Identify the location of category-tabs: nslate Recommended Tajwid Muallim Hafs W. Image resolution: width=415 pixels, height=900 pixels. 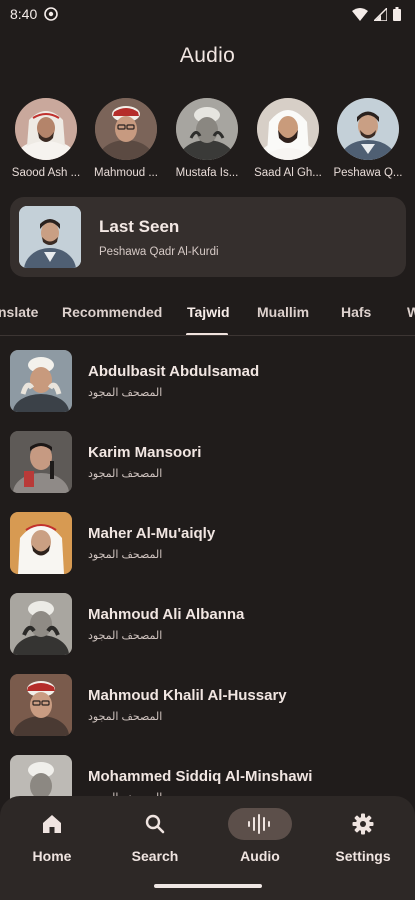
(207, 316).